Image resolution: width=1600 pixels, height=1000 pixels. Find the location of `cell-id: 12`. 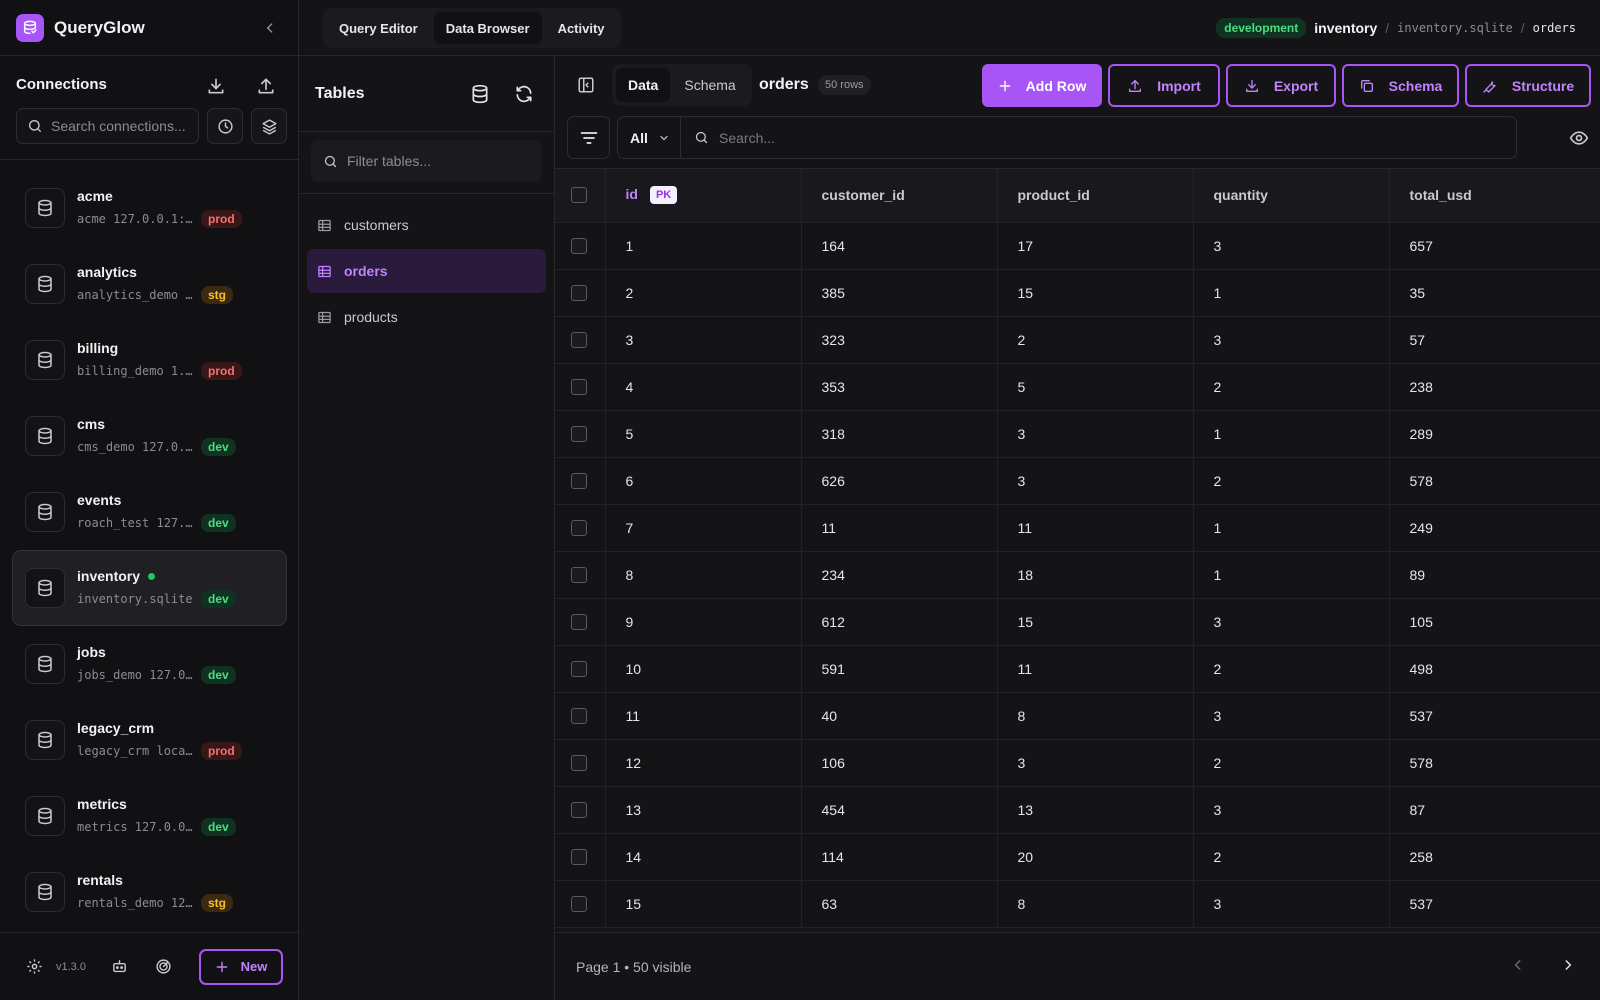

cell-id: 12 is located at coordinates (703, 763).